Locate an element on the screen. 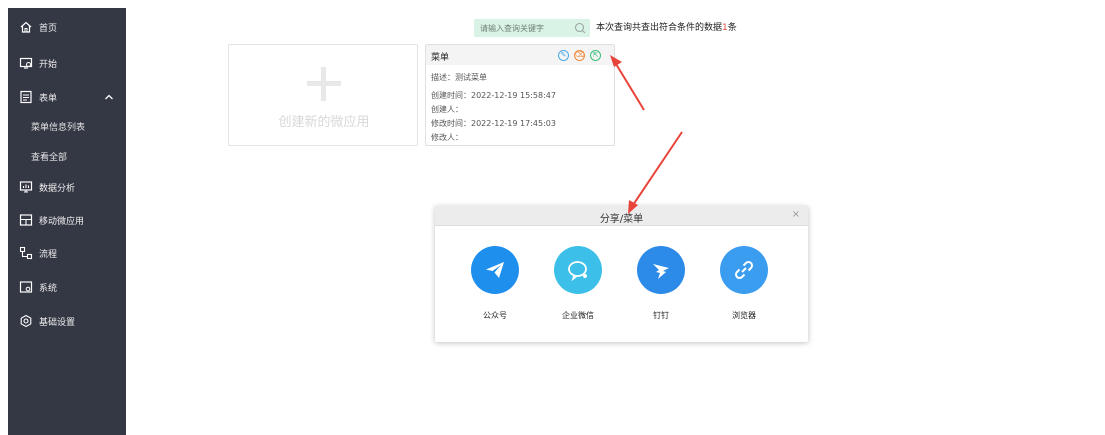  share-dialog-header: 分享/菜单 × is located at coordinates (621, 216).